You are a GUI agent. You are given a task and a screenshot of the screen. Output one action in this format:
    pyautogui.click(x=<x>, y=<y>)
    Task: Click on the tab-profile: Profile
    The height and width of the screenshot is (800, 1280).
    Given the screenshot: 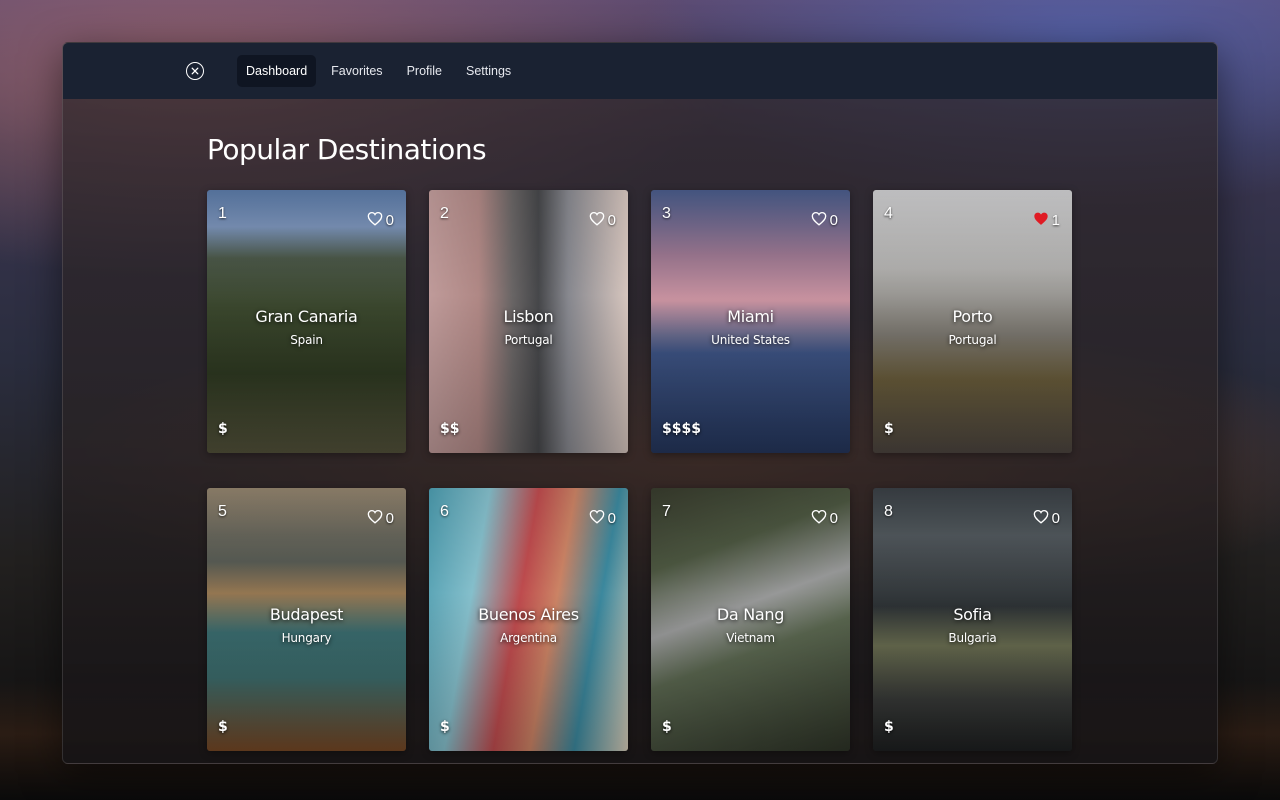 What is the action you would take?
    pyautogui.click(x=424, y=71)
    